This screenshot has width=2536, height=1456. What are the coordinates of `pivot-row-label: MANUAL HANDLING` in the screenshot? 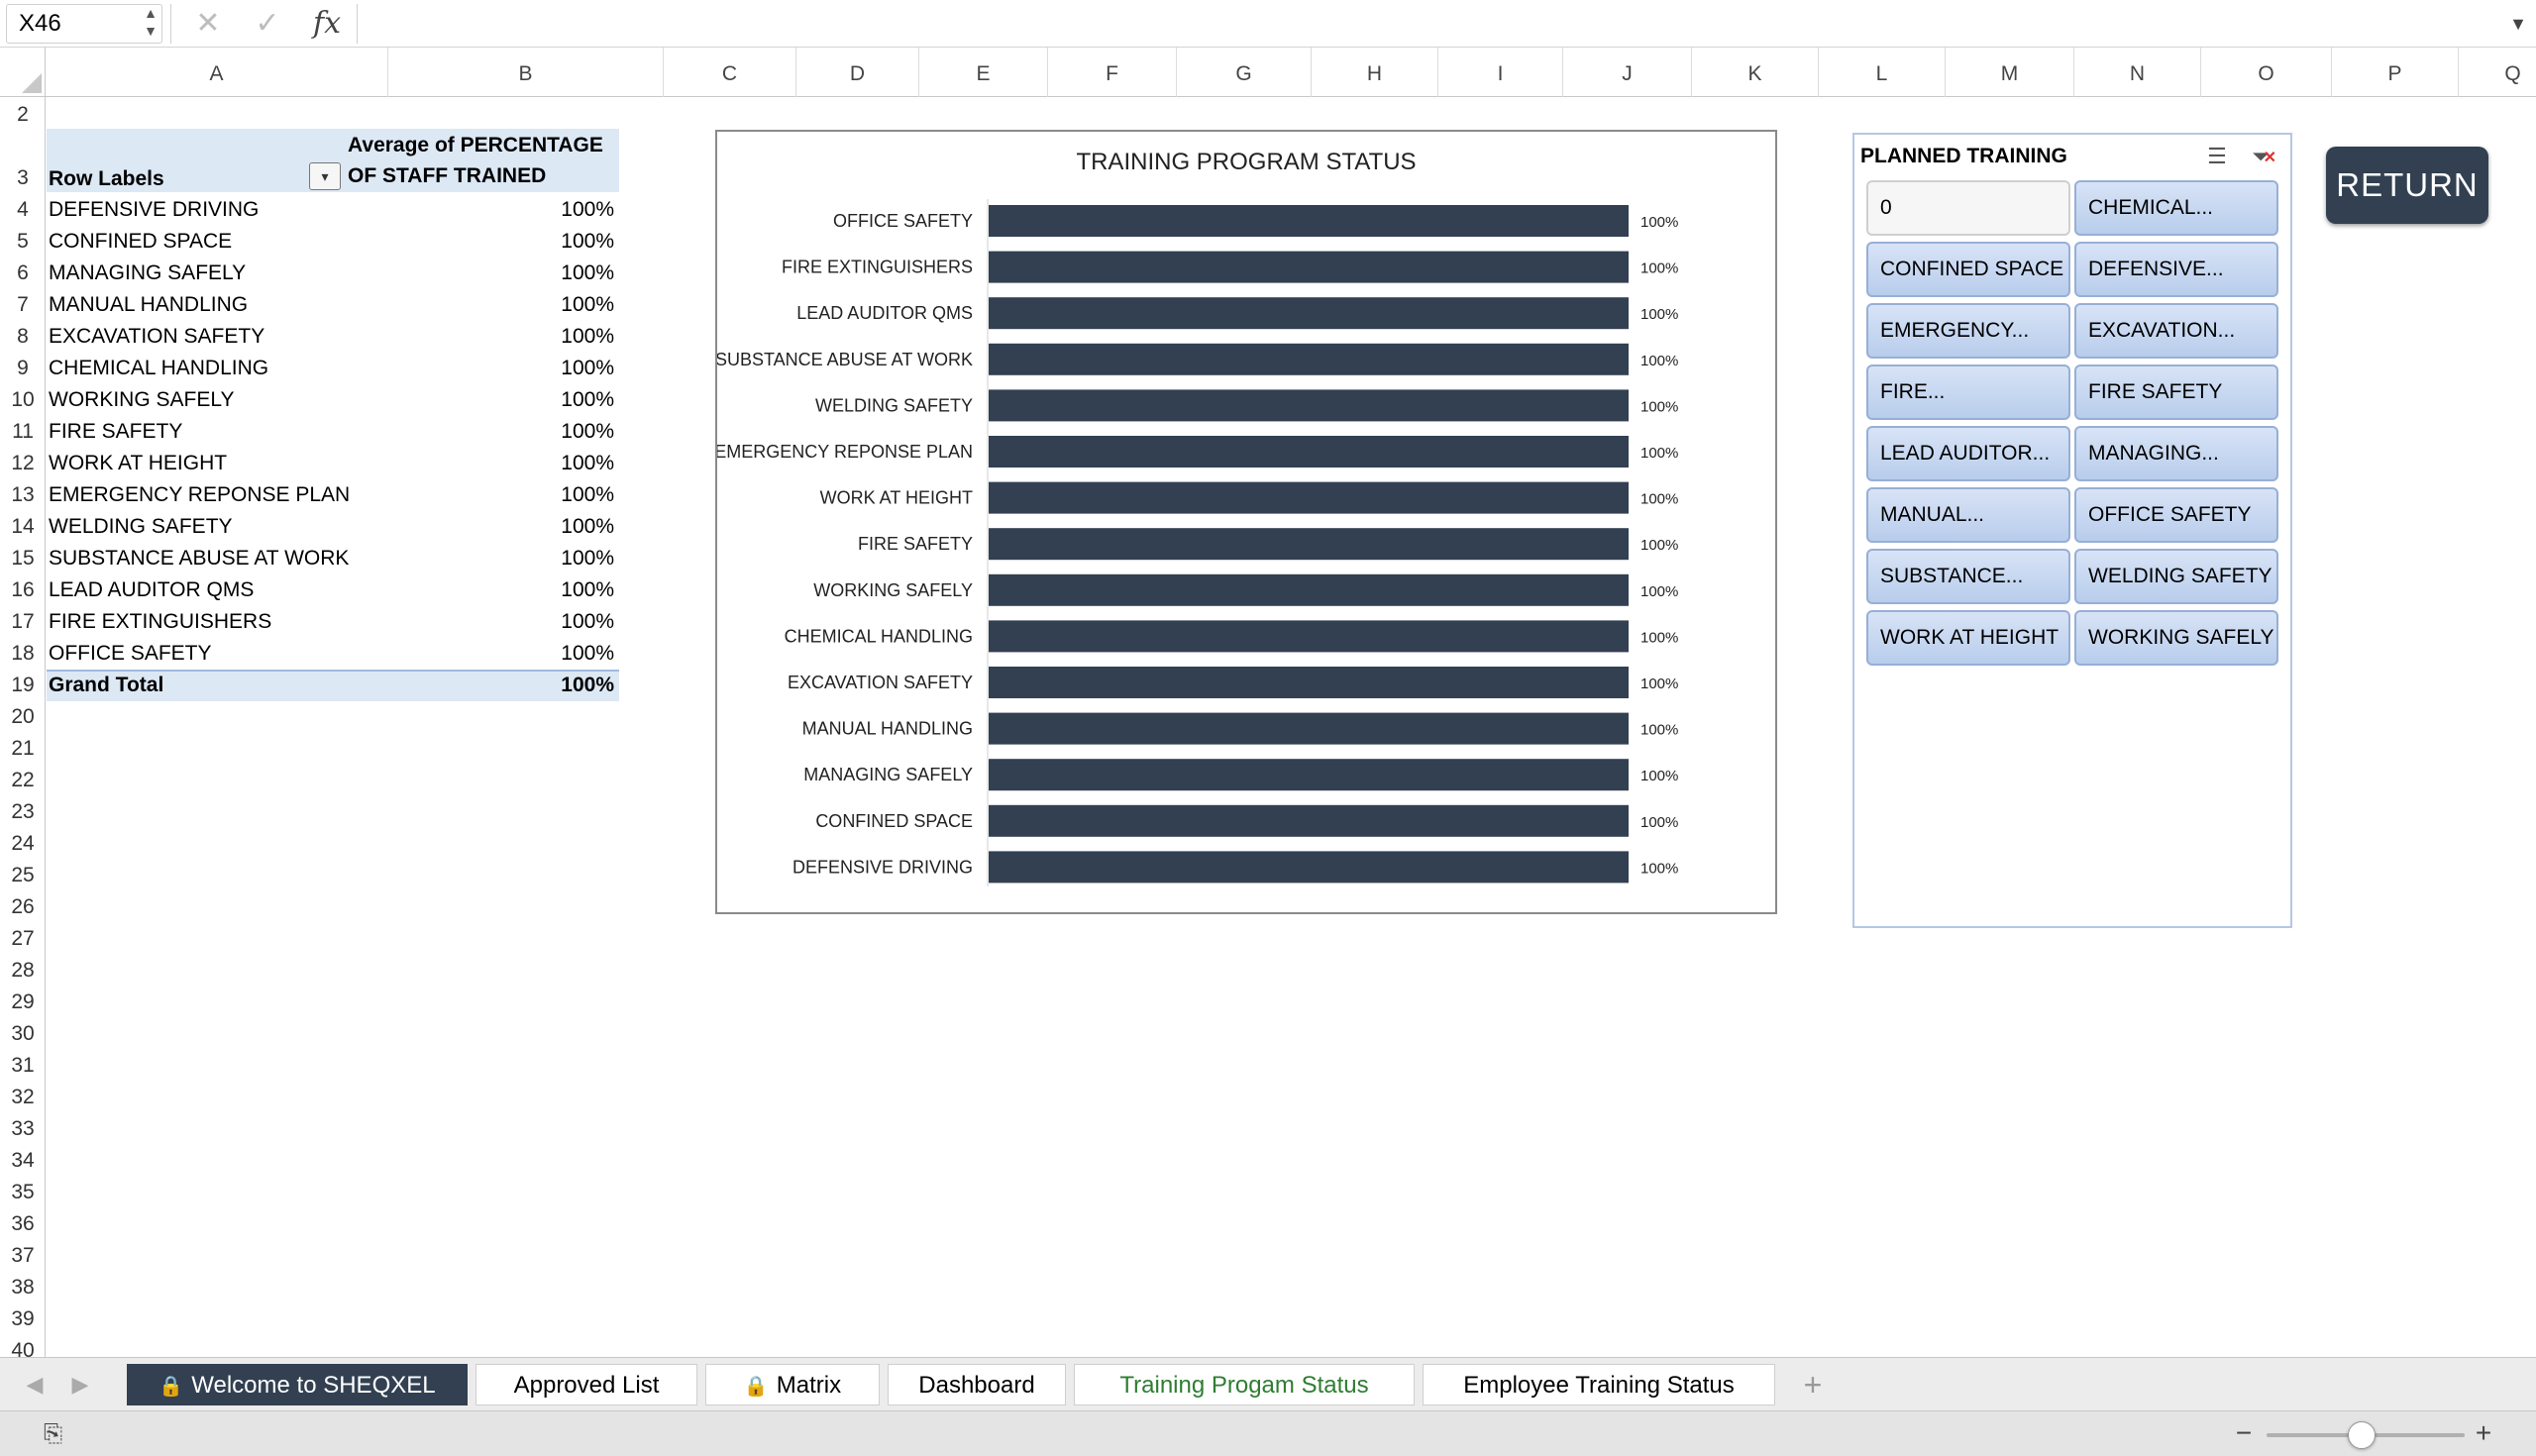 It's located at (148, 305).